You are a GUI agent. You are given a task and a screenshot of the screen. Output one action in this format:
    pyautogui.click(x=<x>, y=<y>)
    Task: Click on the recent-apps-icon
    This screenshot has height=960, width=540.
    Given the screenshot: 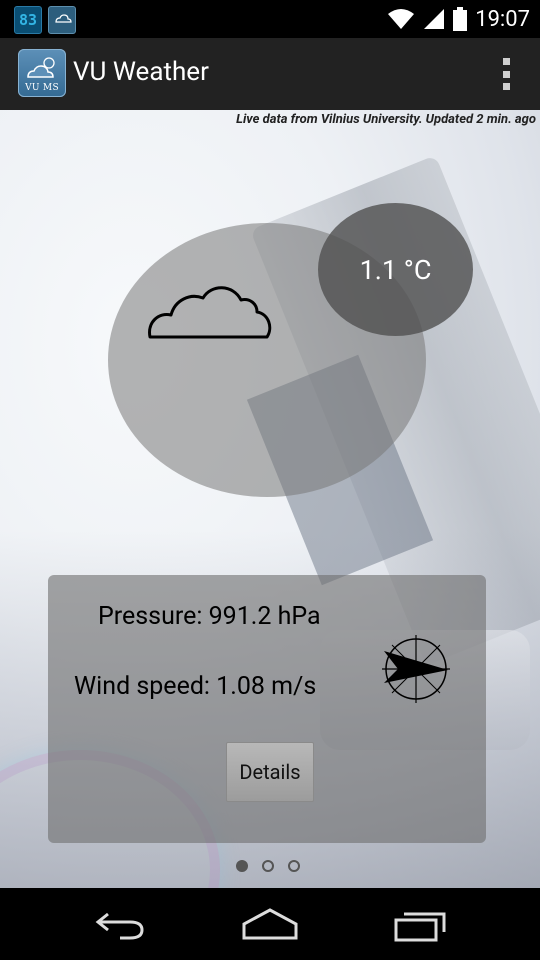 What is the action you would take?
    pyautogui.click(x=422, y=924)
    